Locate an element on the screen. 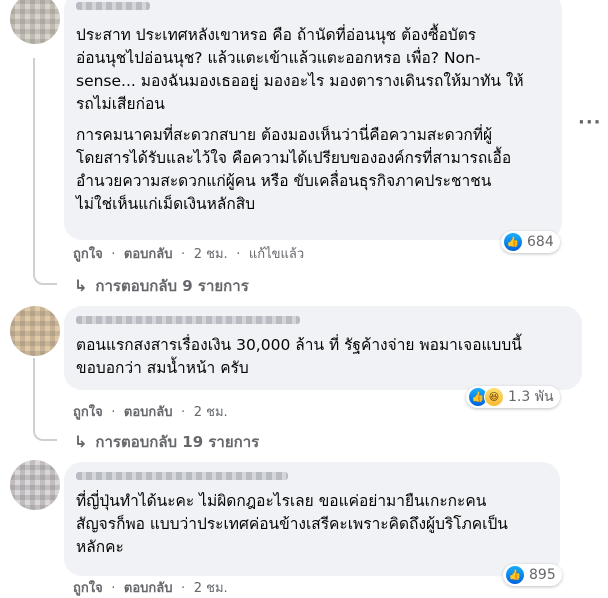 The height and width of the screenshot is (598, 608). reaction-summary: 👍 895 is located at coordinates (532, 575).